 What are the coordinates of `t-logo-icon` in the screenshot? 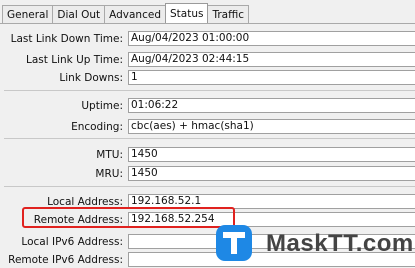 It's located at (234, 243).